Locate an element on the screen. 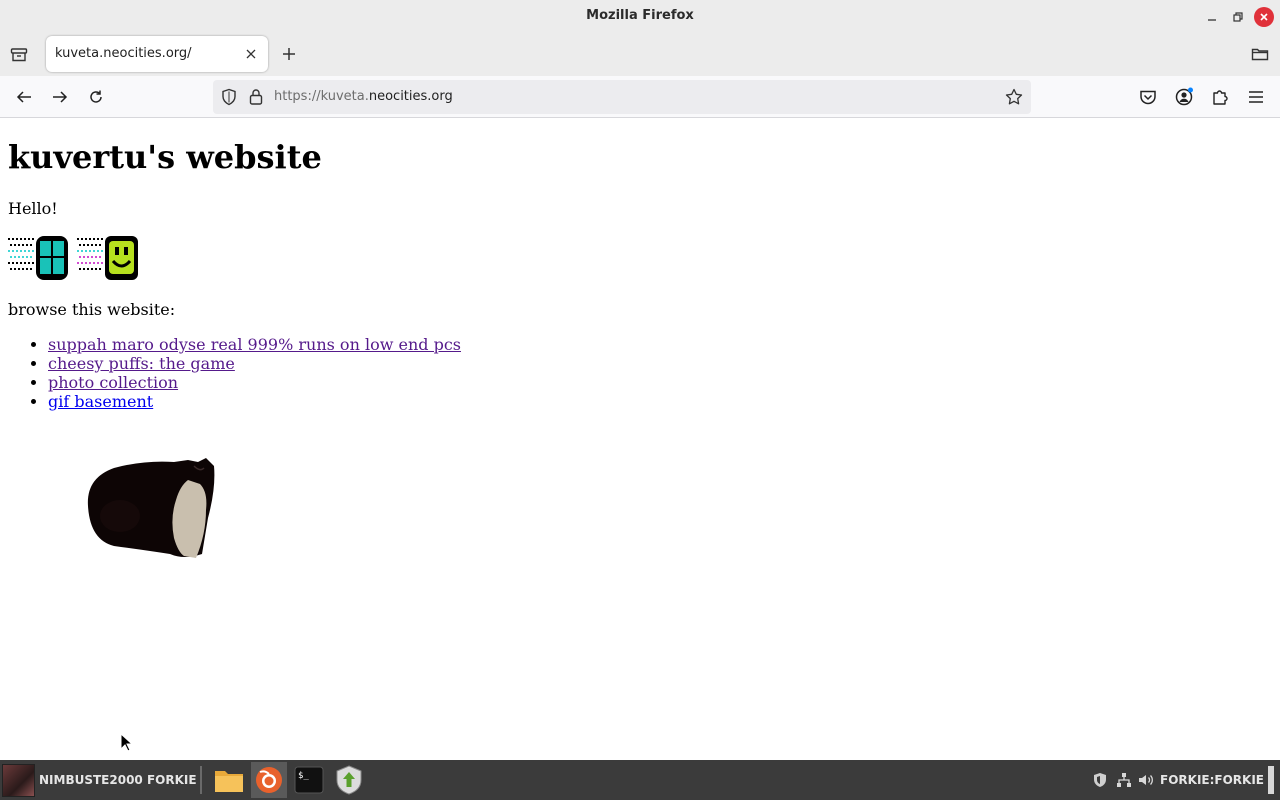 The image size is (1280, 800). close-window-button is located at coordinates (1264, 17).